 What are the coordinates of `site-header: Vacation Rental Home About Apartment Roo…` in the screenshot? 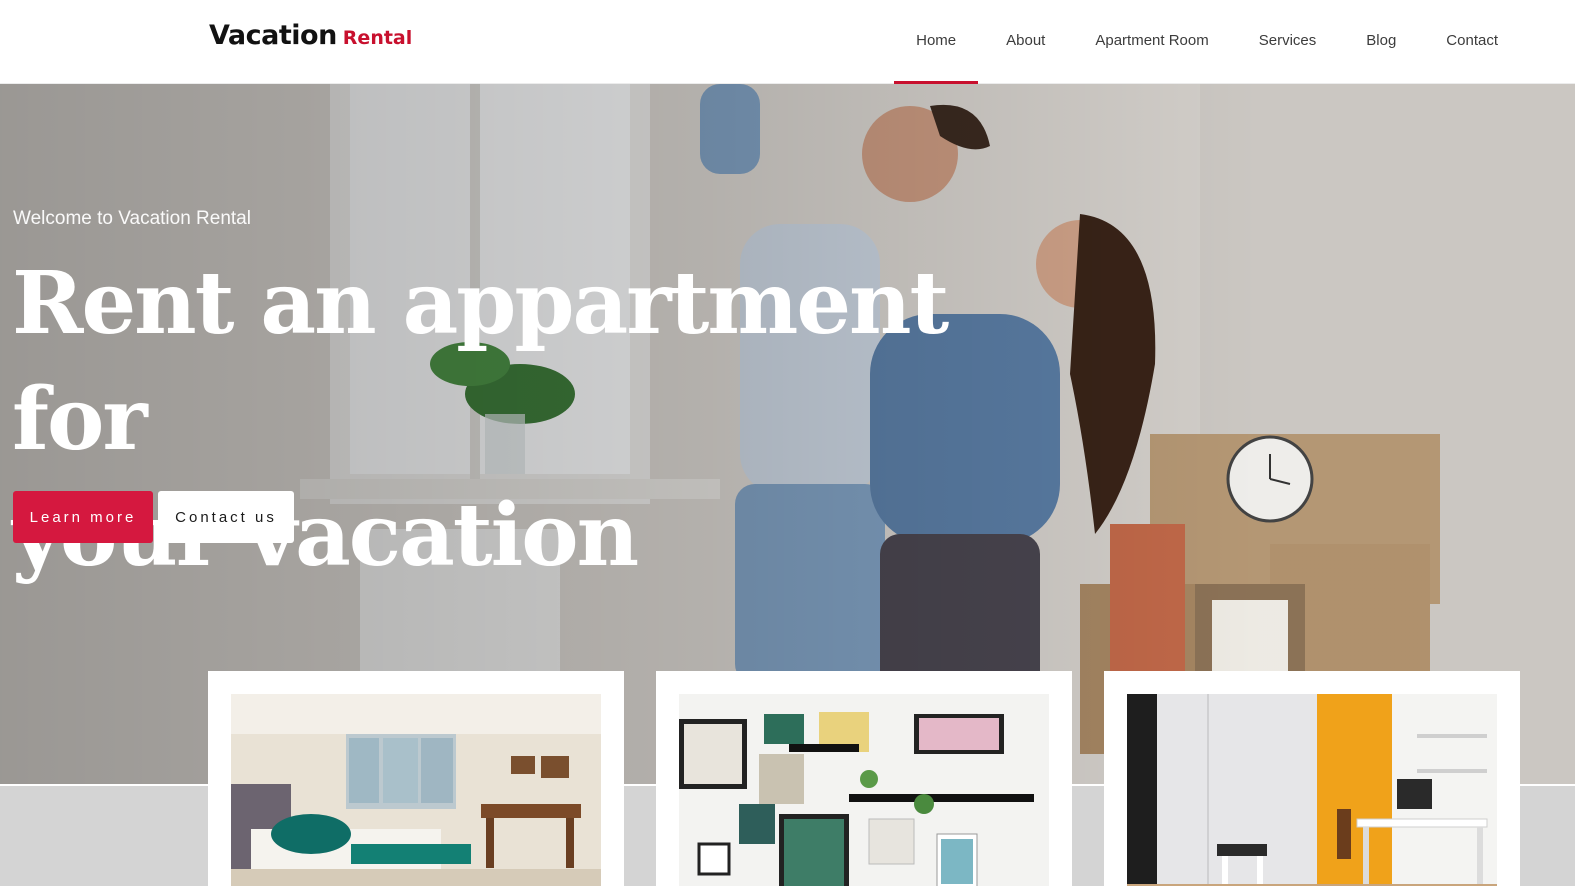 It's located at (787, 42).